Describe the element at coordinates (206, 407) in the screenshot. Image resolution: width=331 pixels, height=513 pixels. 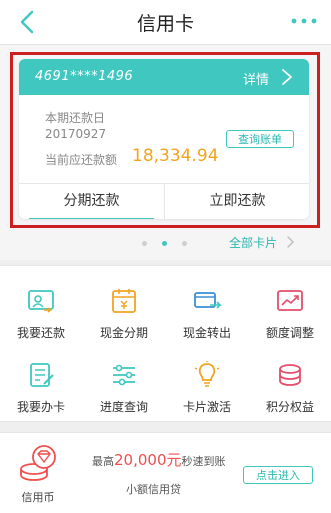
I see `service-label: 卡片激活` at that location.